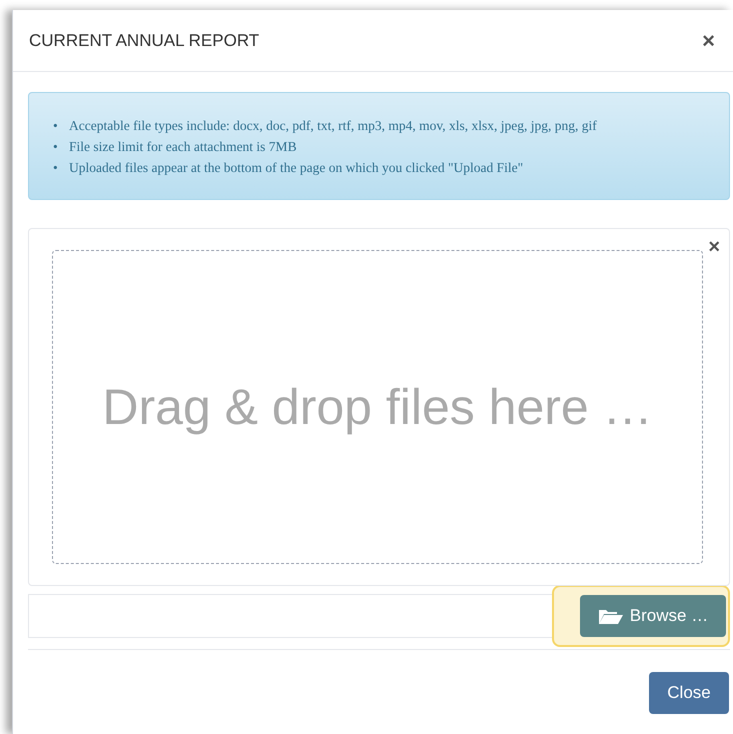 The height and width of the screenshot is (734, 733). Describe the element at coordinates (333, 126) in the screenshot. I see `info-item: Acceptable file types include: docx, doc, pdf, txt, rtf, mp3, mp4, mov, xls, xlsx, jpeg, jpg, png, gif` at that location.